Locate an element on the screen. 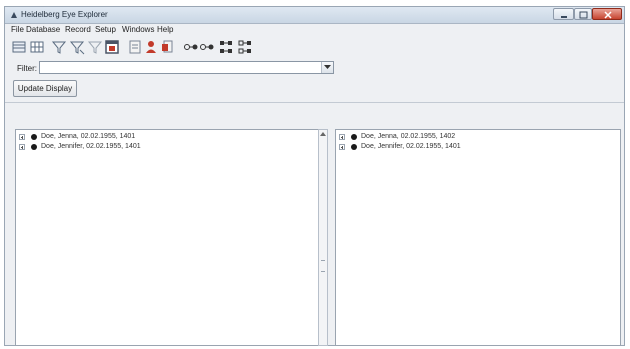 This screenshot has height=349, width=630. minimize-button is located at coordinates (563, 14).